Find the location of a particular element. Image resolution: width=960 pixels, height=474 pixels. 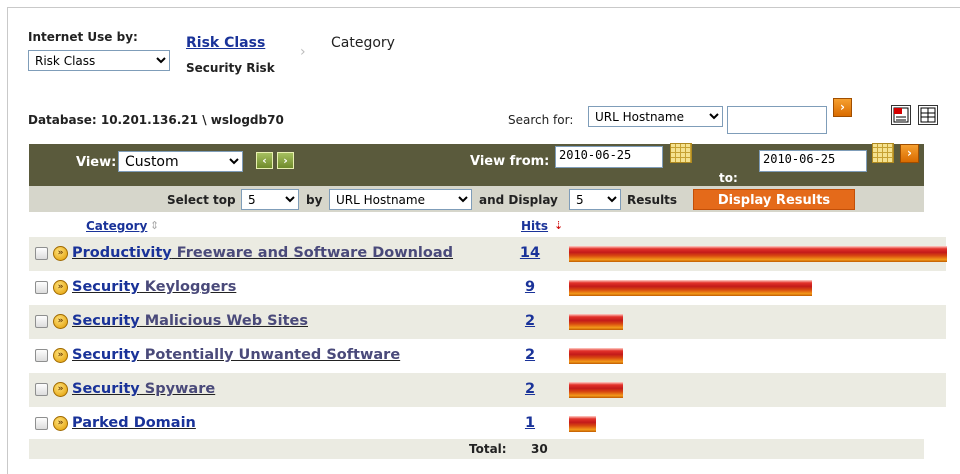

table-row: » Security Malicious Web Sites 2 is located at coordinates (487, 322).